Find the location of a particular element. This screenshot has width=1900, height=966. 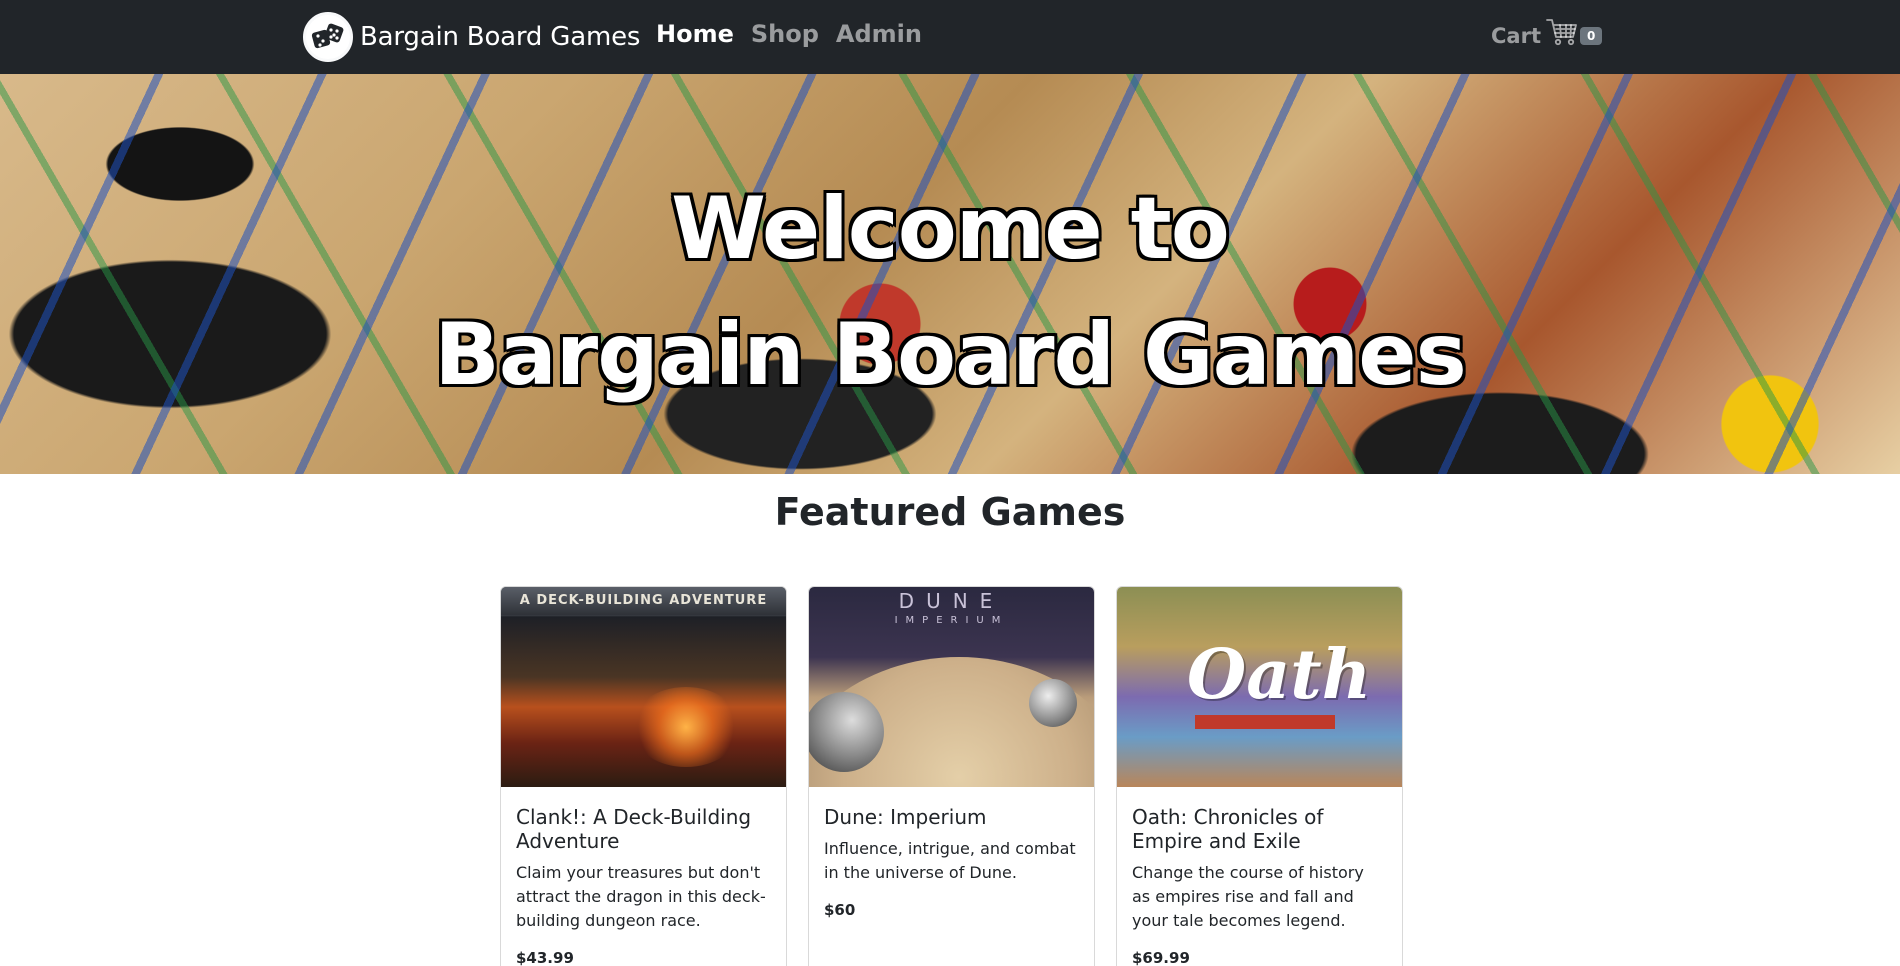

card-title: Oath: Chronicles of Empire and Exile is located at coordinates (1259, 829).